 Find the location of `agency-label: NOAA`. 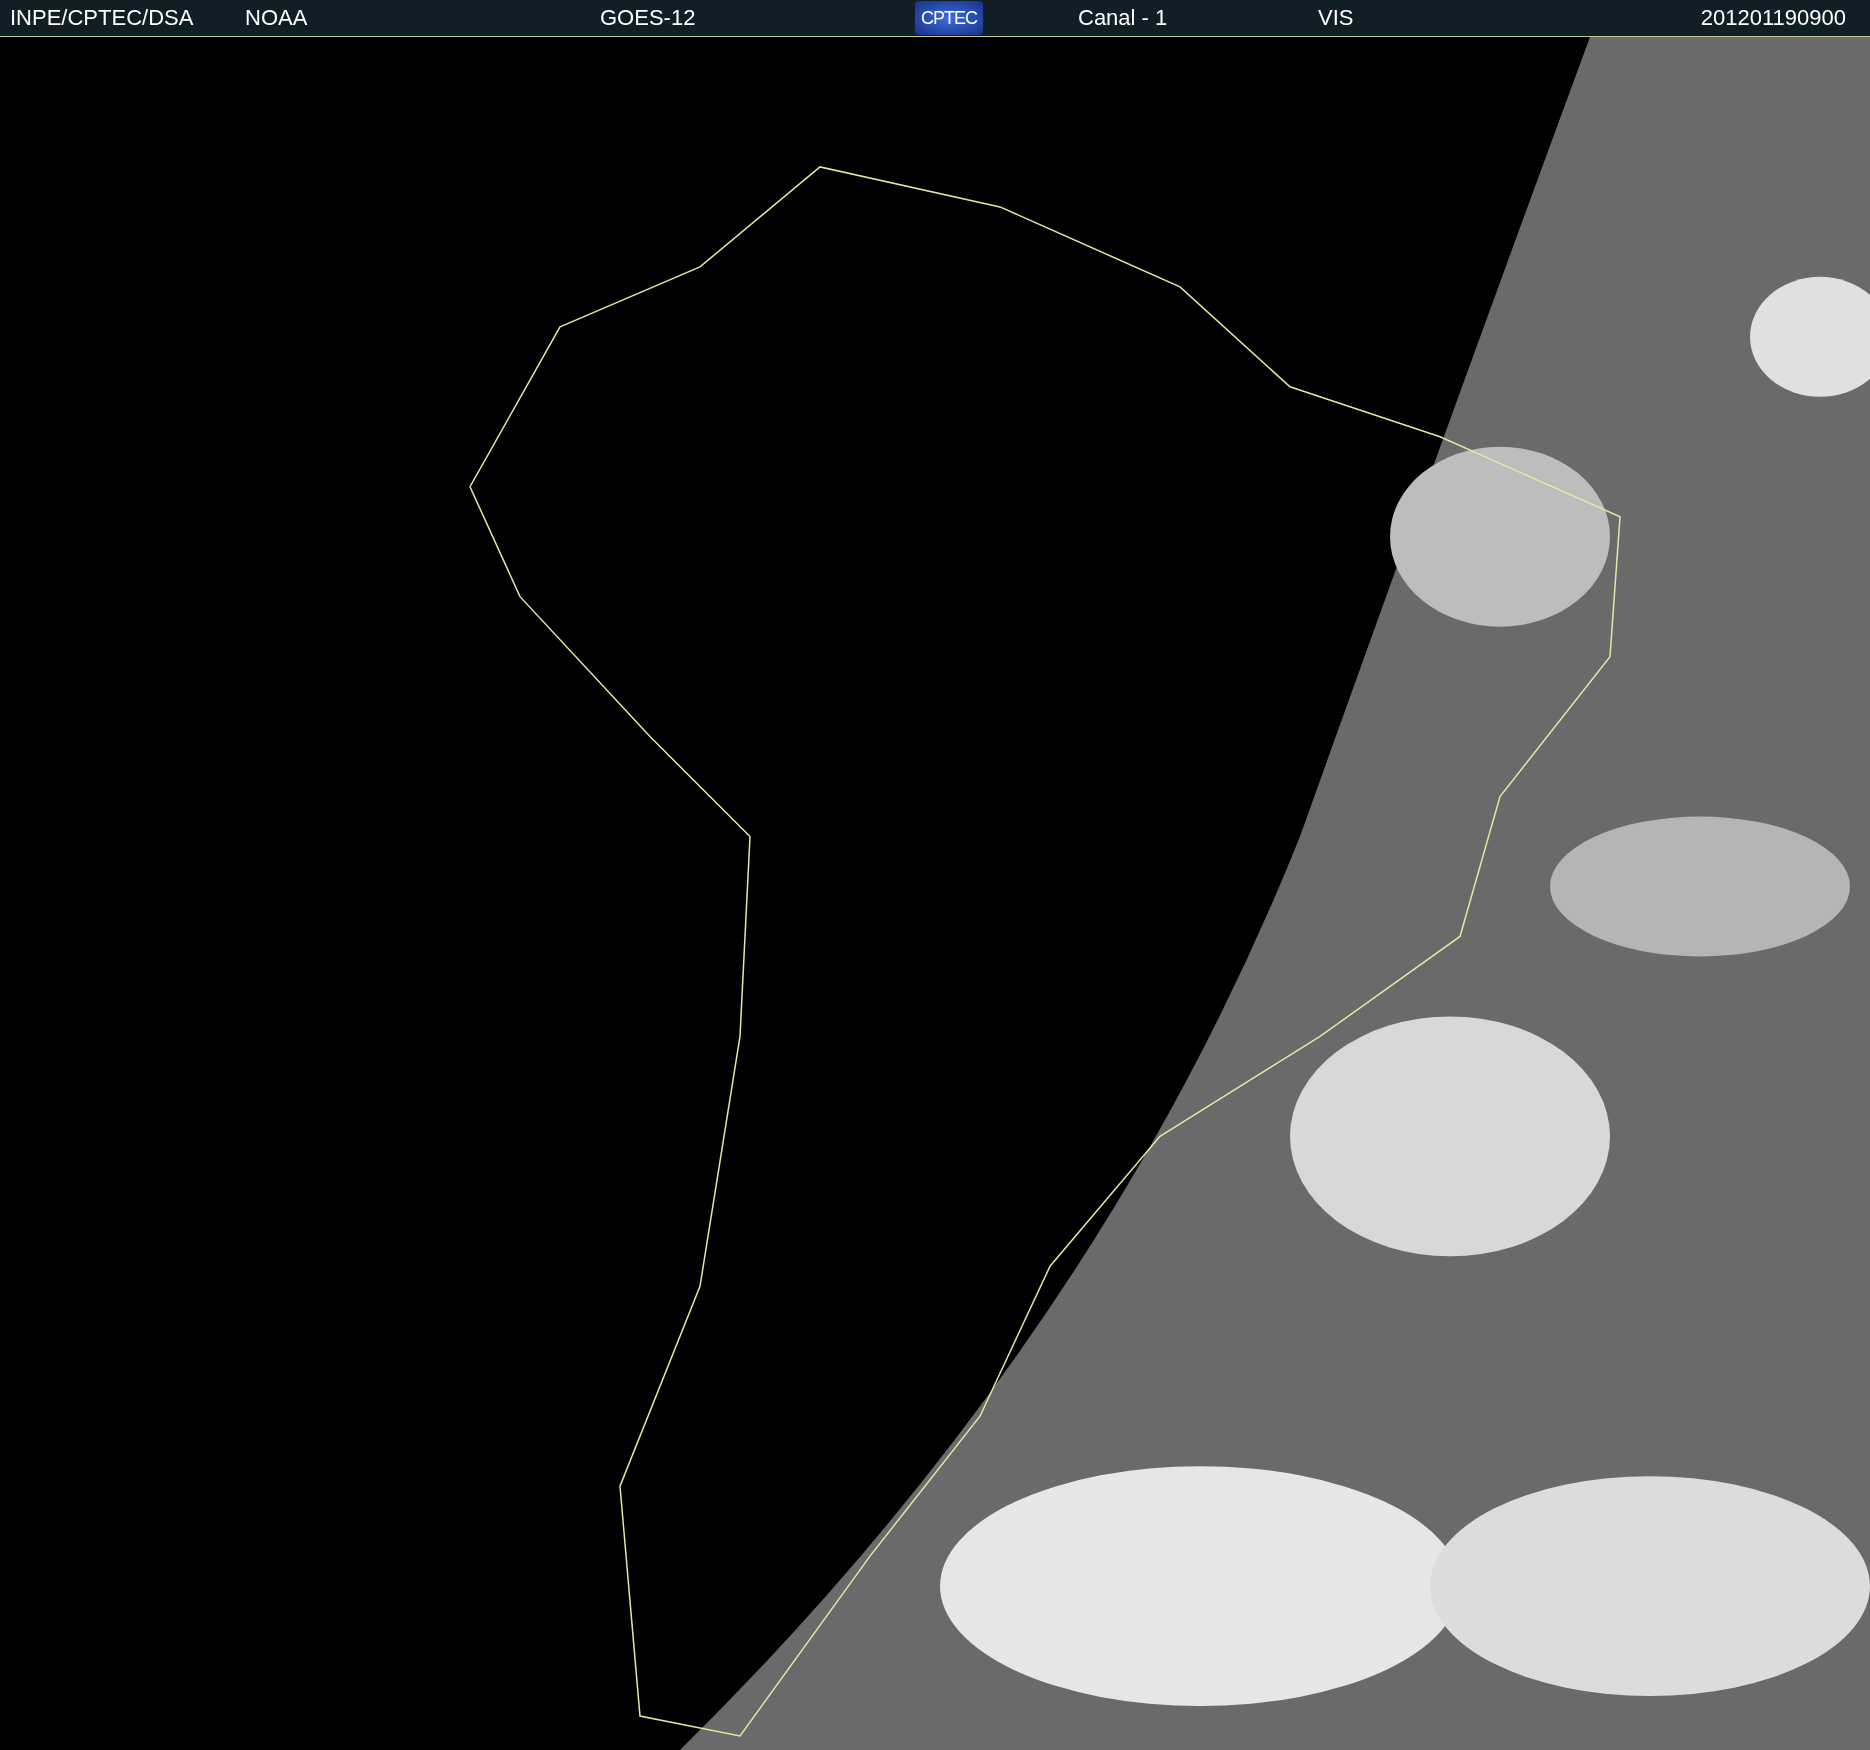

agency-label: NOAA is located at coordinates (277, 18).